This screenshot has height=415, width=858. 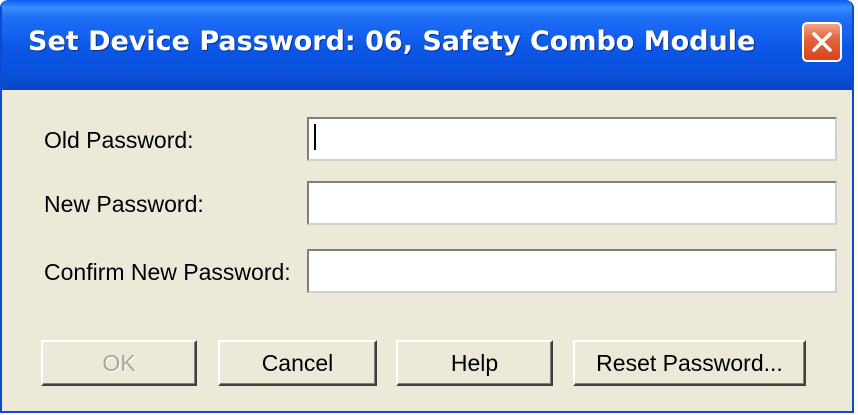 What do you see at coordinates (124, 204) in the screenshot?
I see `new-password-label: New Password:` at bounding box center [124, 204].